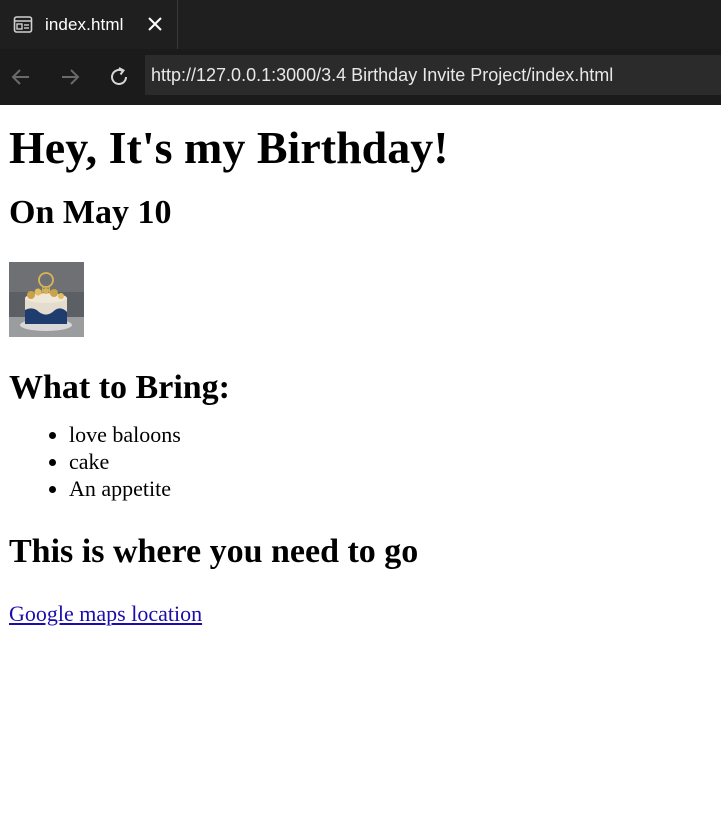  I want to click on forward-arrow-icon, so click(70, 77).